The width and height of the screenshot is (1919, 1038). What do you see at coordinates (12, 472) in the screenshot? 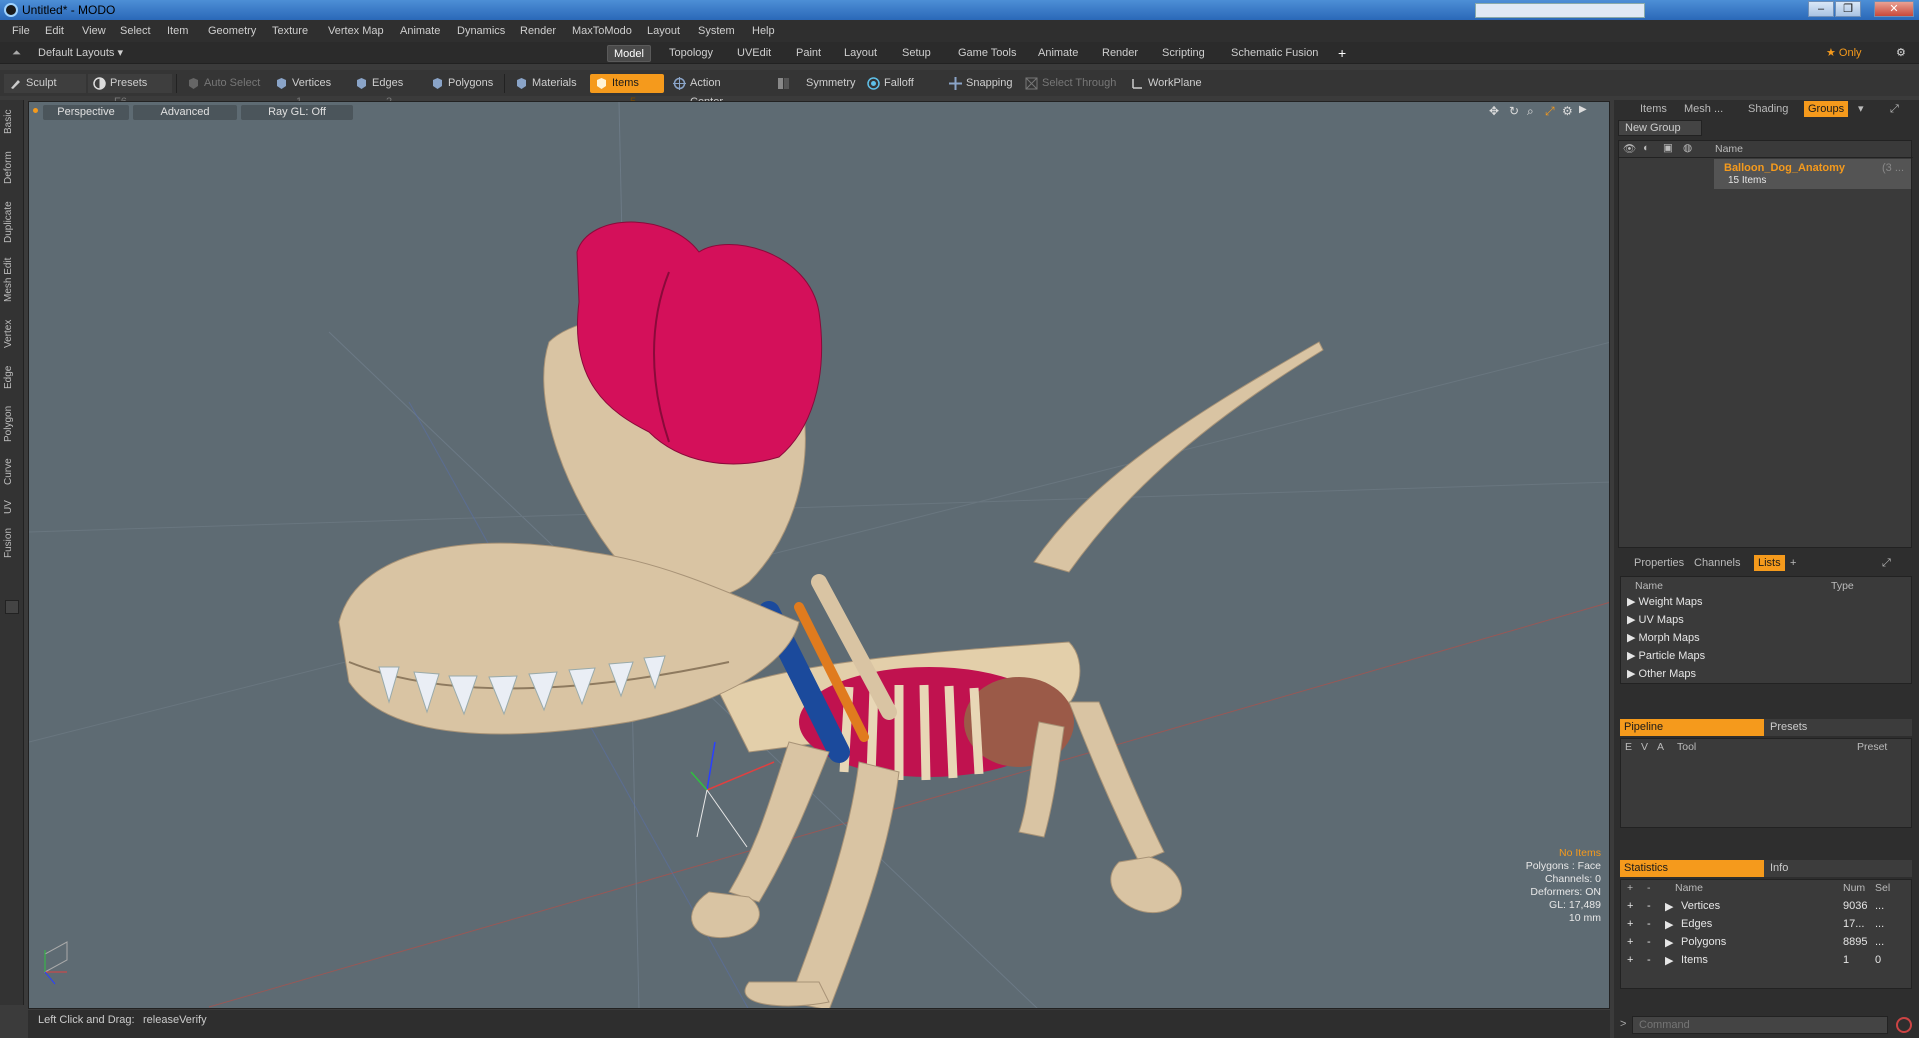
I see `vtab-curve: Curve` at bounding box center [12, 472].